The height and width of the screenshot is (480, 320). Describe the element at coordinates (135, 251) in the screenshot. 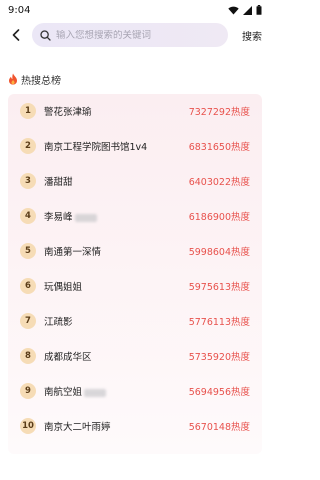

I see `ranking-row: 5 南通第一深情 5998604热度` at that location.